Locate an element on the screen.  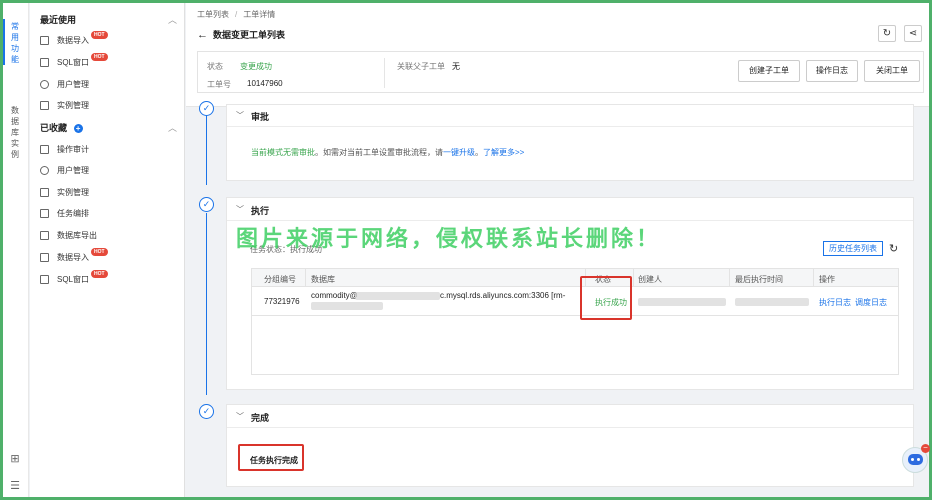
complete-highlight-box is located at coordinates (271, 457).